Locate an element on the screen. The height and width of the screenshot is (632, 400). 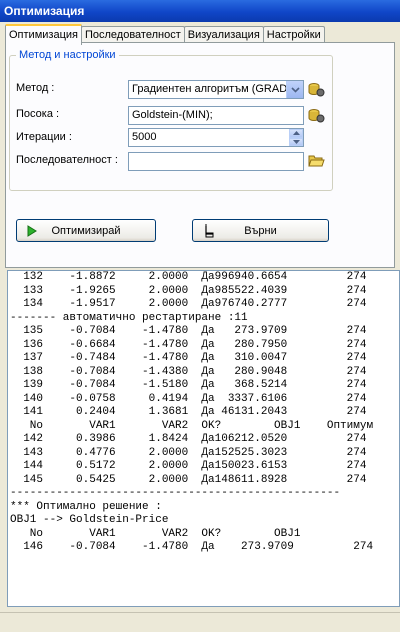
log-line: 140 -0.0758 0.4194 Да 3337.6106 274 is located at coordinates (188, 398).